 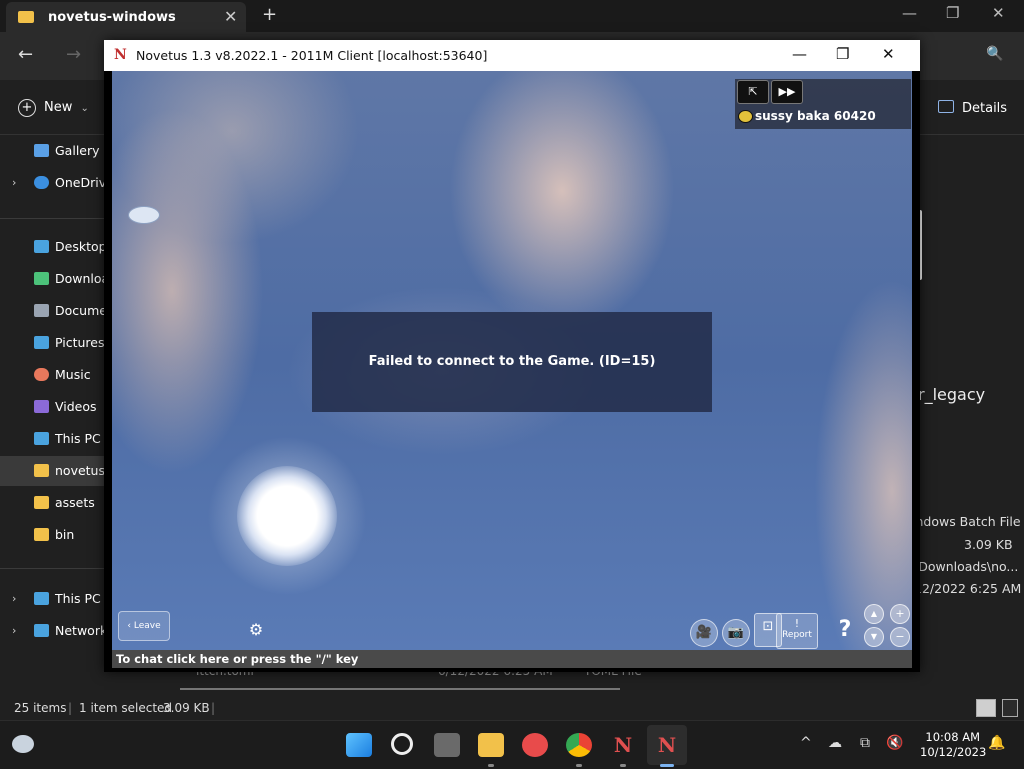 I want to click on novetus-client-icon: N, so click(x=667, y=745).